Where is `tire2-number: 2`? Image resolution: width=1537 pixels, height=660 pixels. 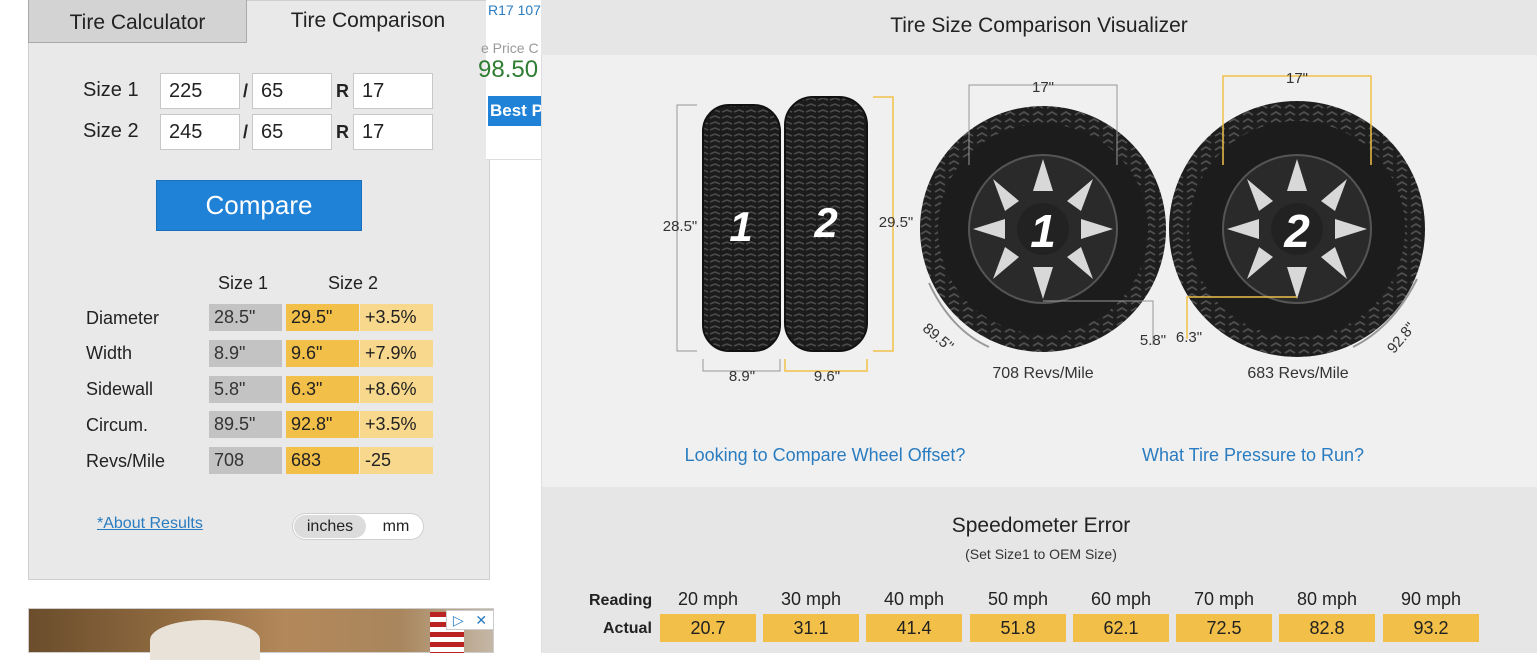 tire2-number: 2 is located at coordinates (825, 222).